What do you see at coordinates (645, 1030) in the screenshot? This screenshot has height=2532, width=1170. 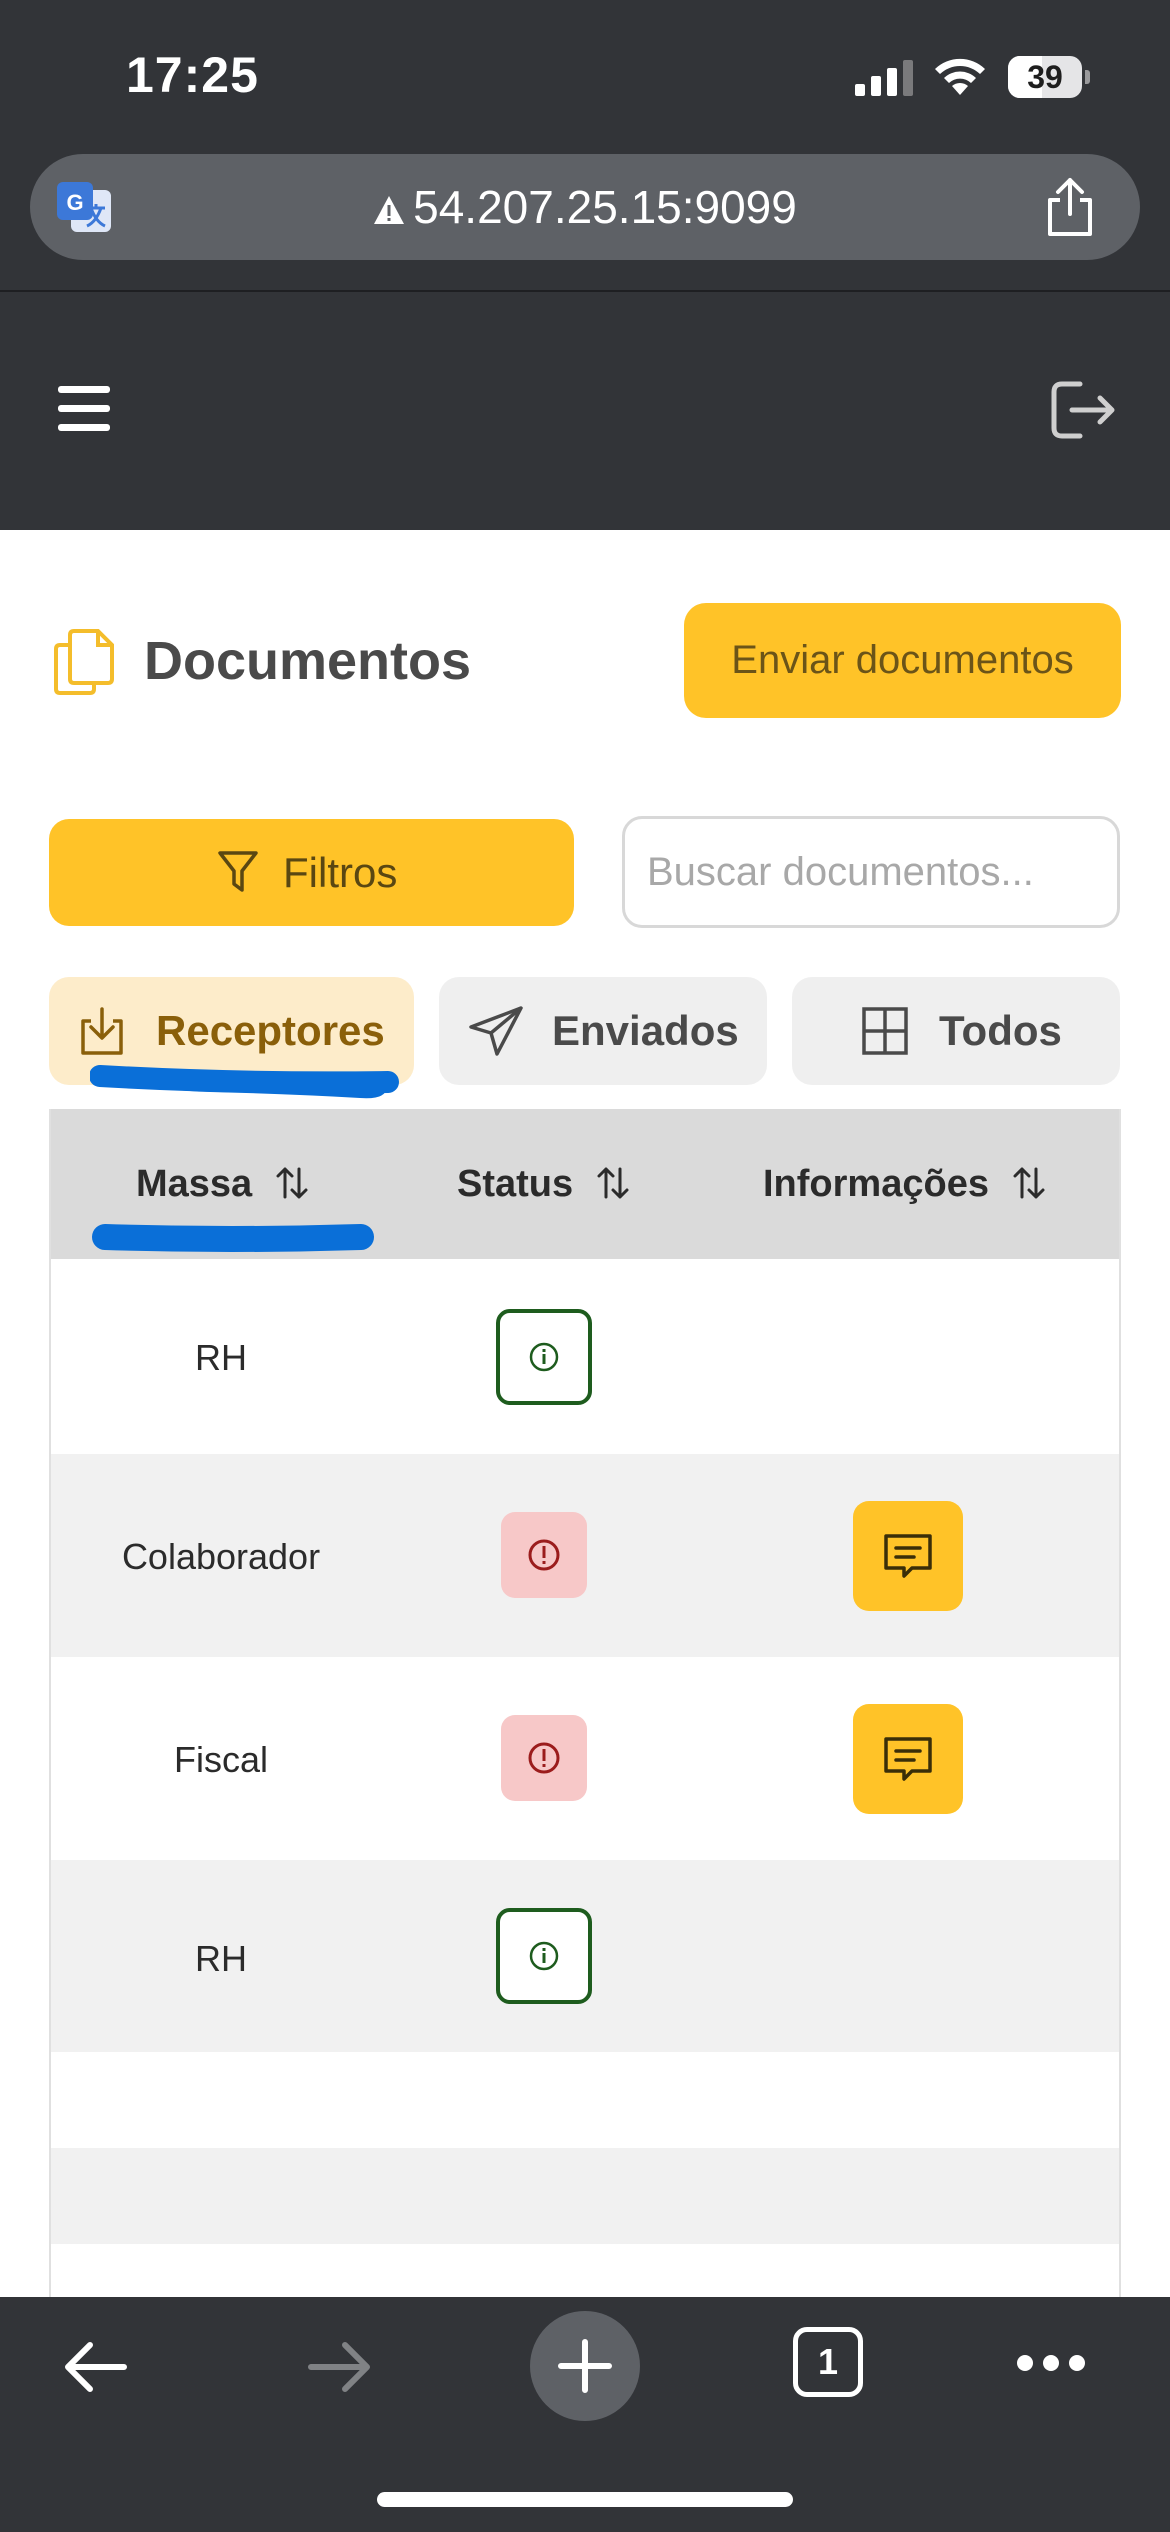 I see `tab-enviados-label: Enviados` at bounding box center [645, 1030].